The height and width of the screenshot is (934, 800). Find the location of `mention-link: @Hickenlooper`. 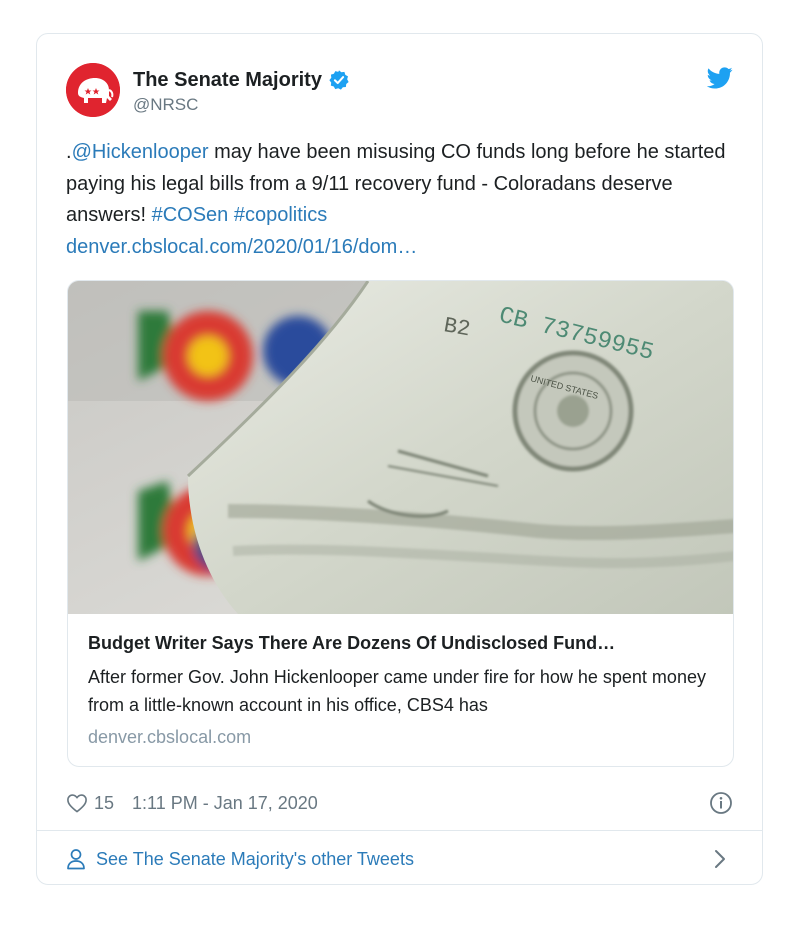

mention-link: @Hickenlooper is located at coordinates (140, 152).